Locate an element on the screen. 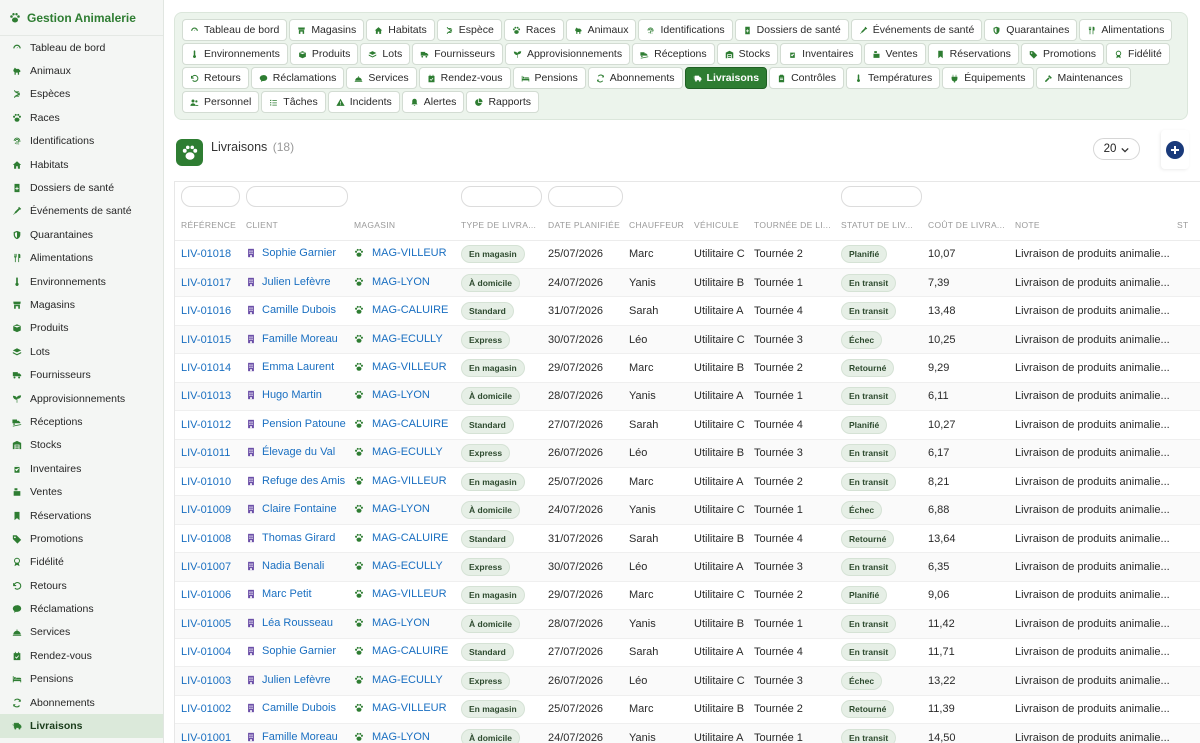 The image size is (1200, 743). sidebar-item-abonnements: Abonnements is located at coordinates (81, 702).